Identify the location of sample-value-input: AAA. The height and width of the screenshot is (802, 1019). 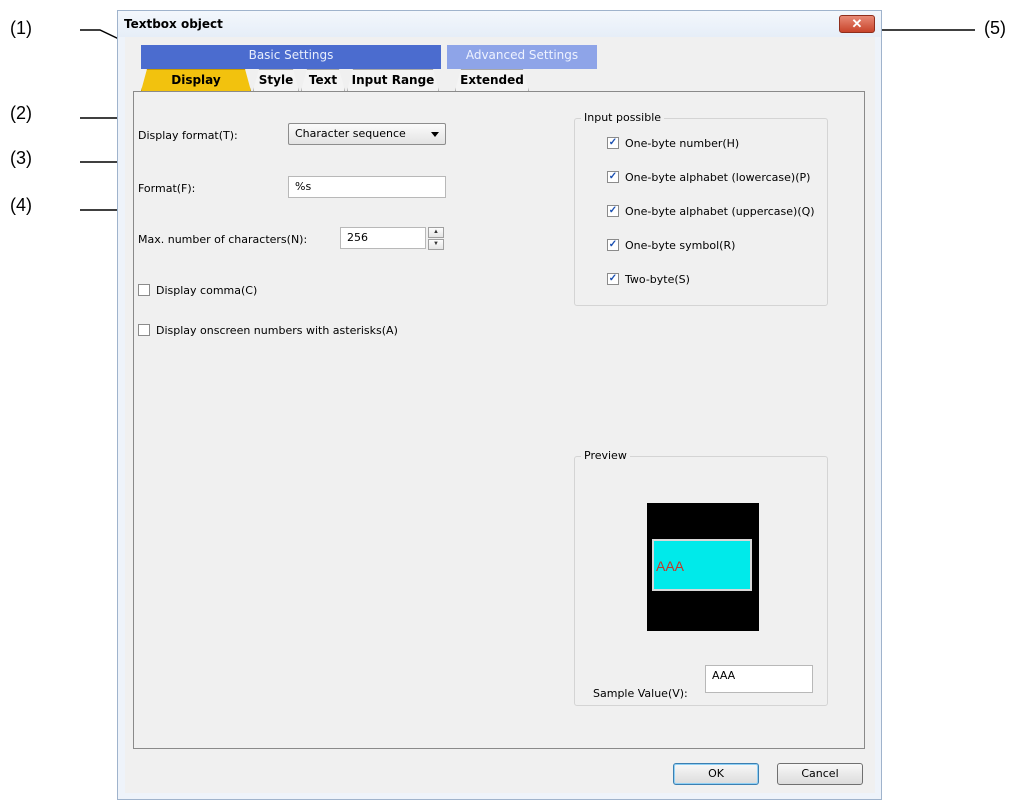
(759, 679).